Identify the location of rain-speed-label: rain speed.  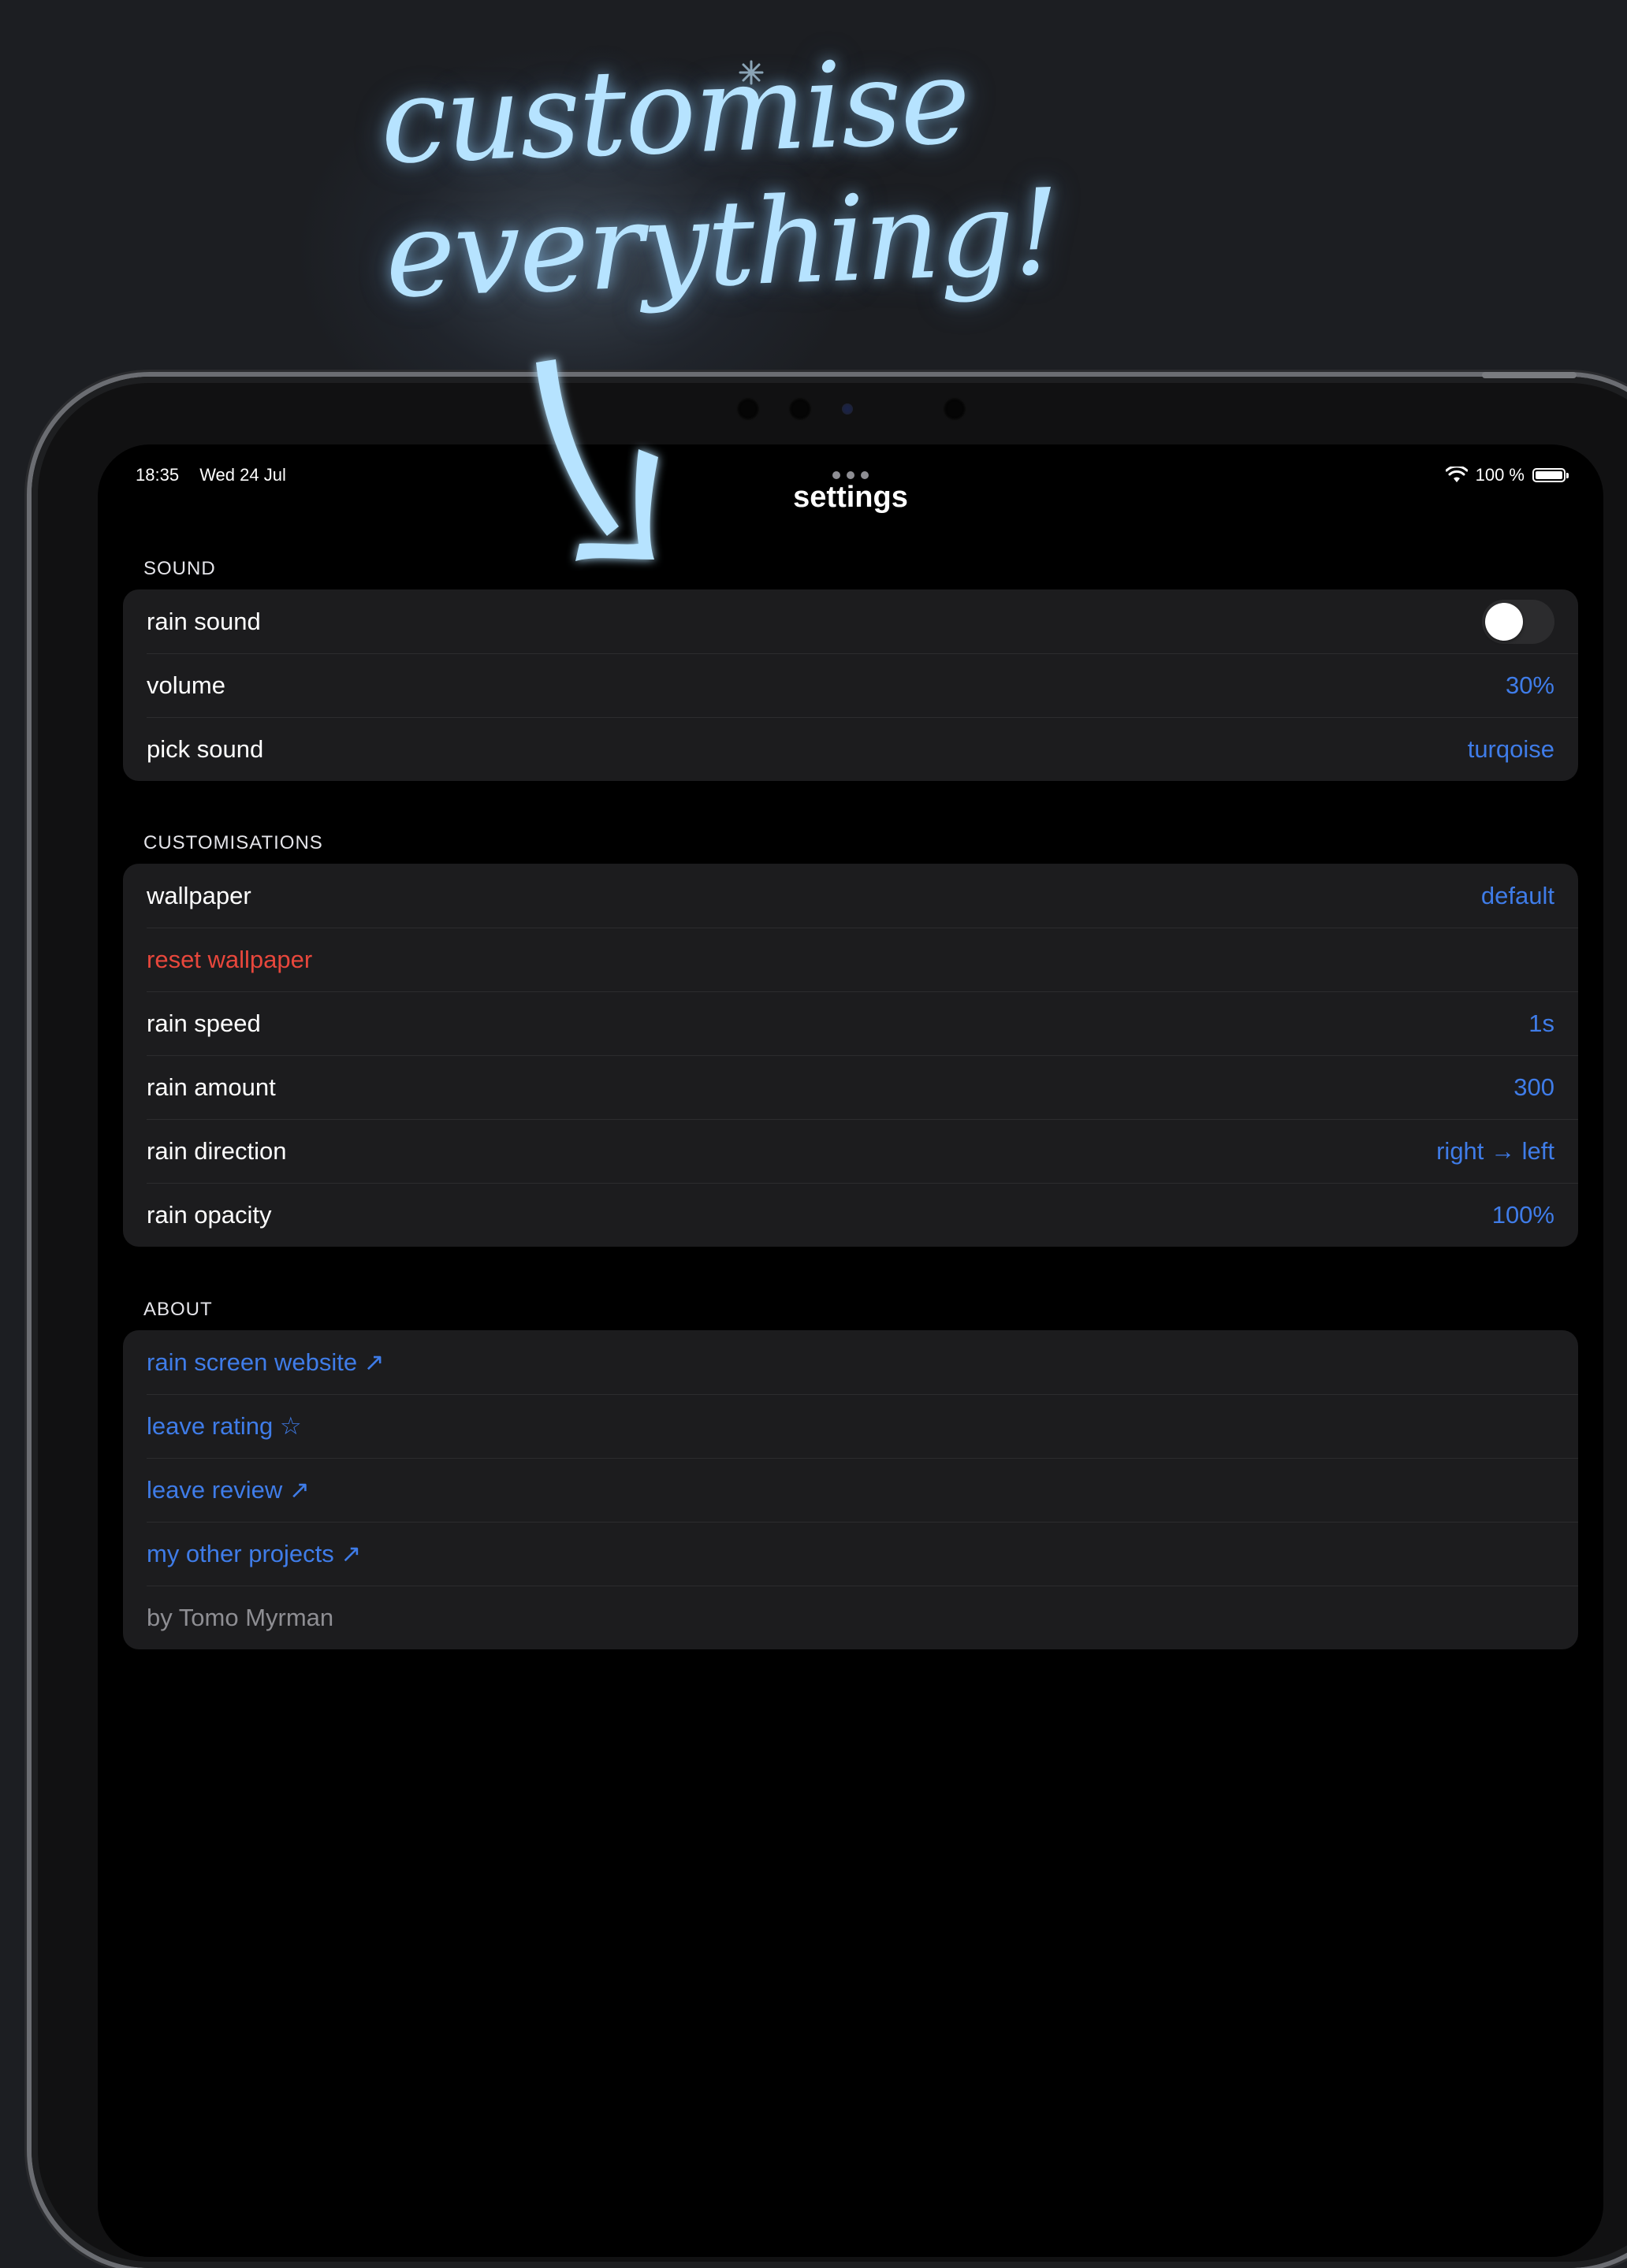
(204, 1023).